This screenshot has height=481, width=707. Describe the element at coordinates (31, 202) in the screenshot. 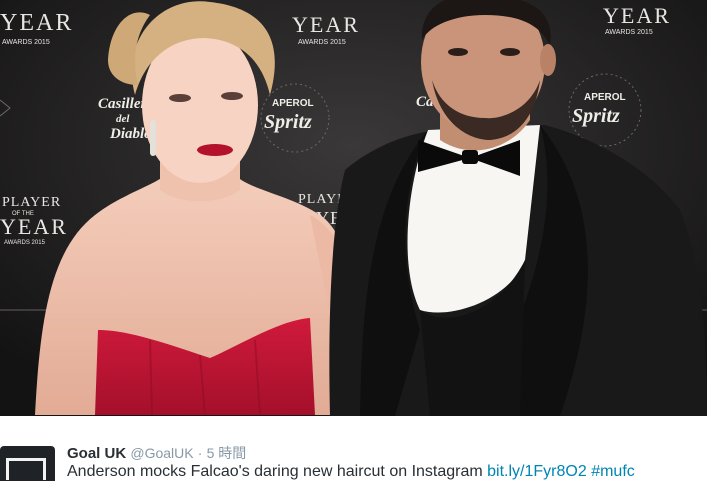

I see `backdrop-player-left: PLAYER` at that location.